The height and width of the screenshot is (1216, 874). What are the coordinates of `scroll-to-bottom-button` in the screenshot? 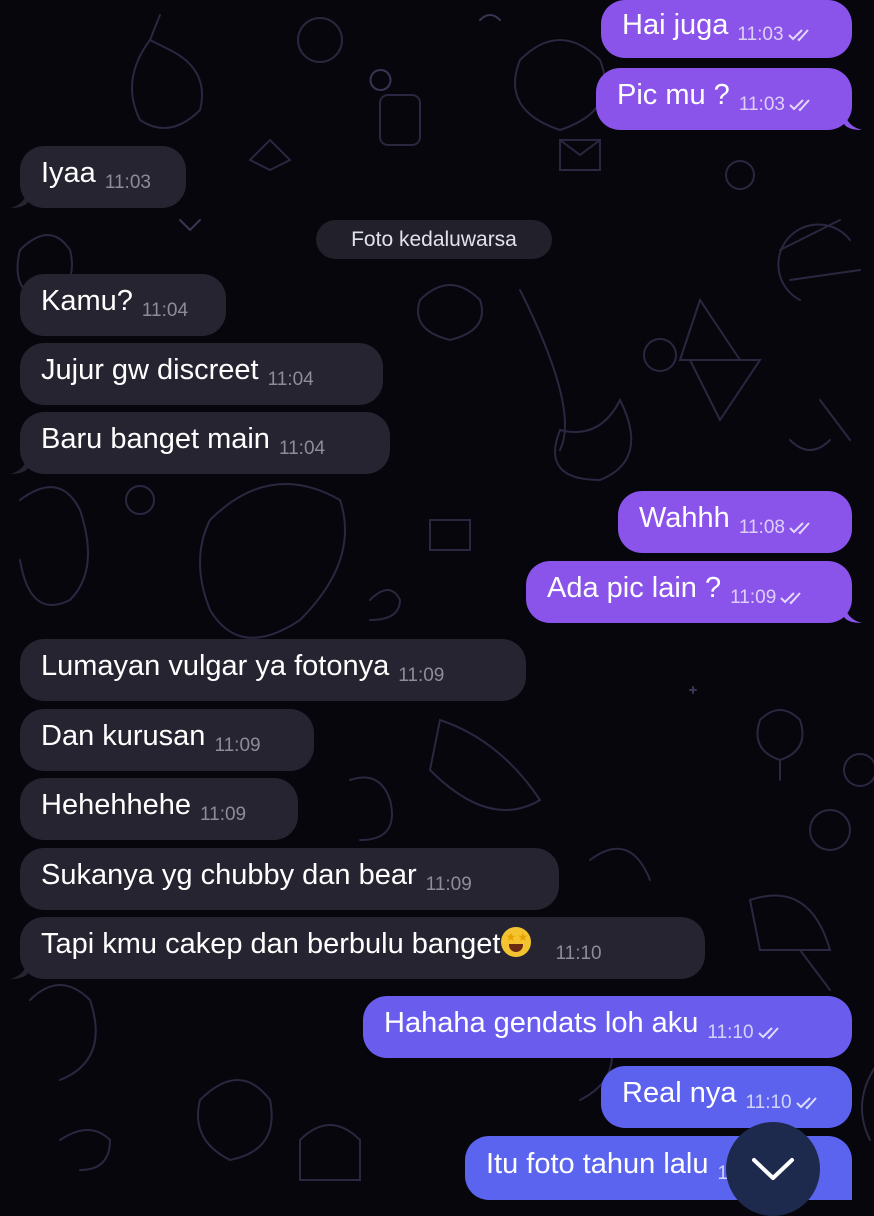 It's located at (773, 1169).